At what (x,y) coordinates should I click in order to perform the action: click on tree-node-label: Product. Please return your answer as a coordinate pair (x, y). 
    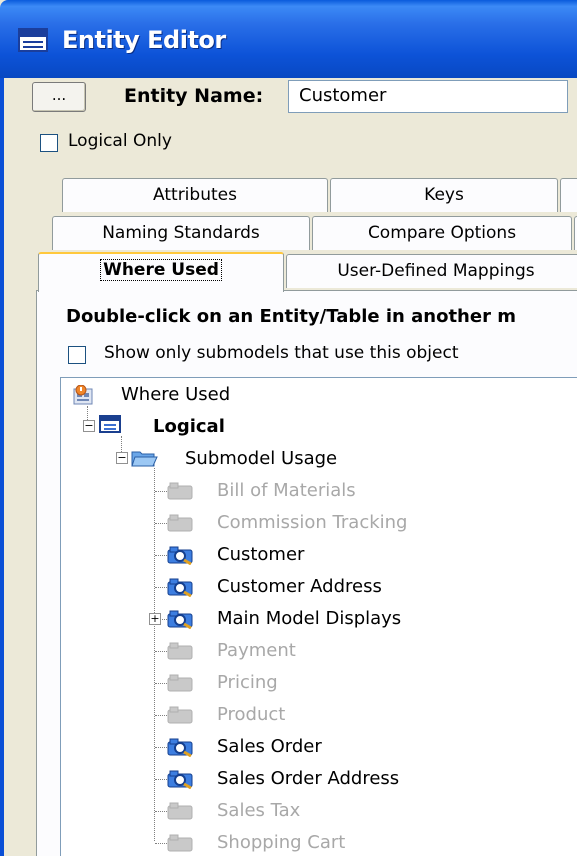
    Looking at the image, I should click on (251, 714).